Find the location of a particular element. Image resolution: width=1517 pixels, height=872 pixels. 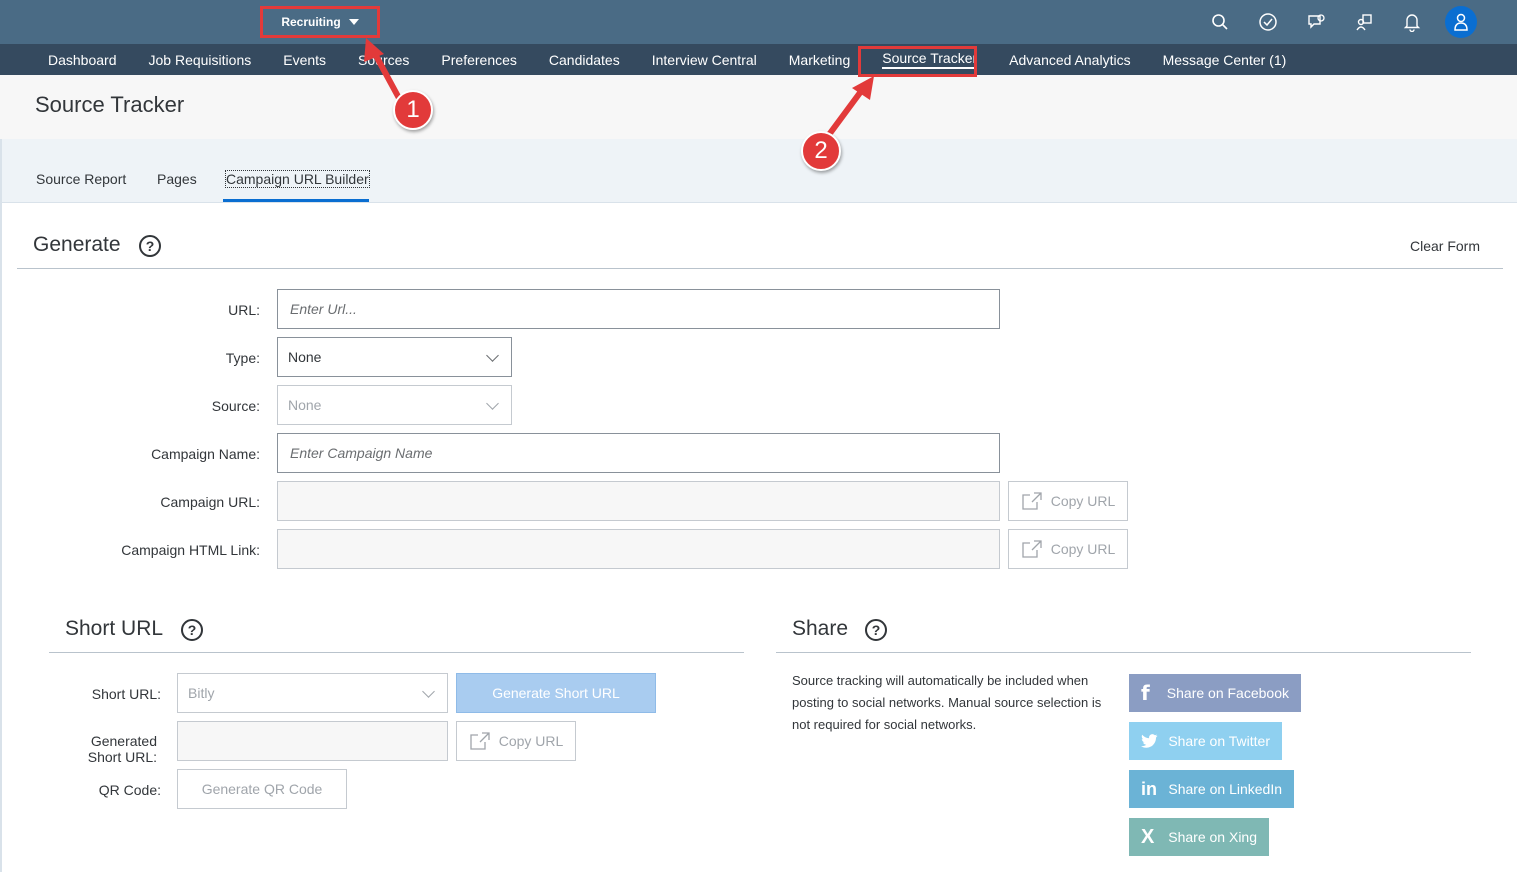

nav-label: Message Center (1) is located at coordinates (1224, 59).